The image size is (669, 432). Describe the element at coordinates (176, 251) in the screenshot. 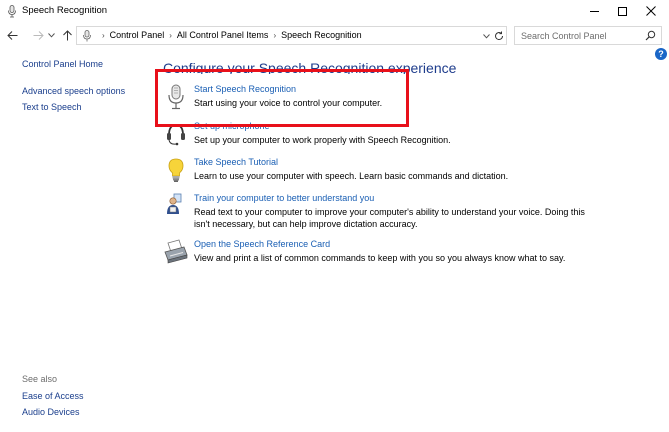

I see `printer-icon` at that location.